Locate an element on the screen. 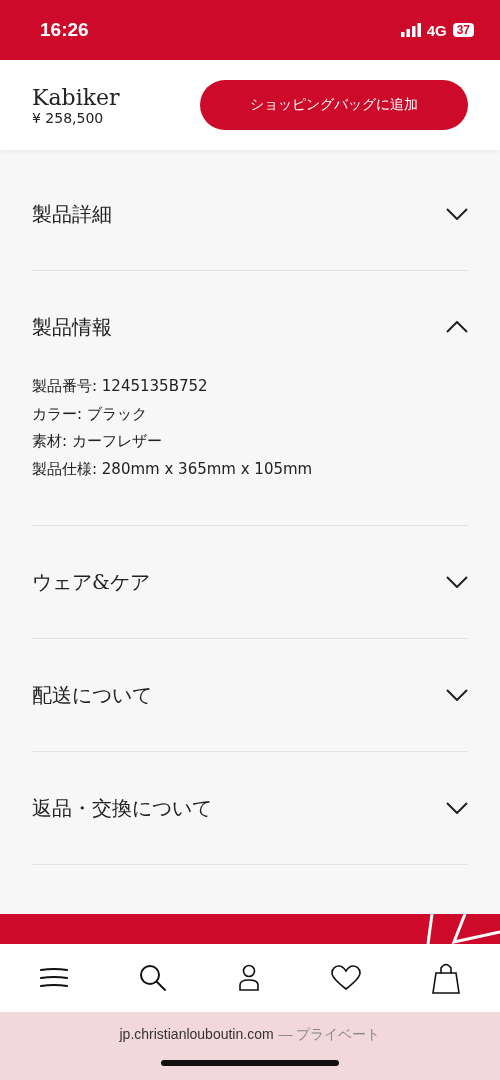 Image resolution: width=500 pixels, height=1080 pixels. section-title: 返品・交換について is located at coordinates (122, 808).